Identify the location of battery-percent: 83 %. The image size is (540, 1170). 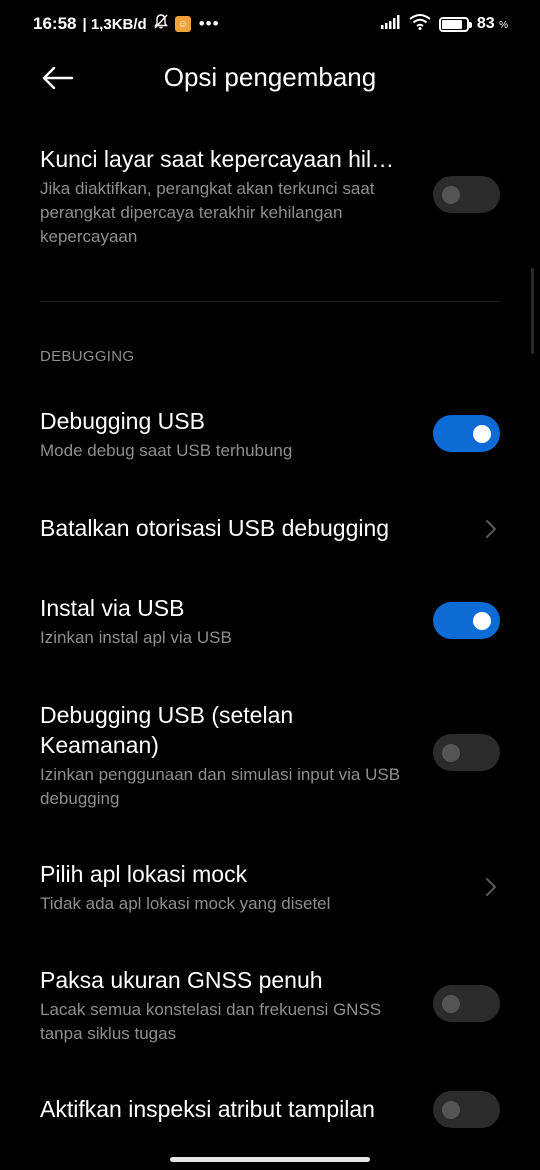
(492, 24).